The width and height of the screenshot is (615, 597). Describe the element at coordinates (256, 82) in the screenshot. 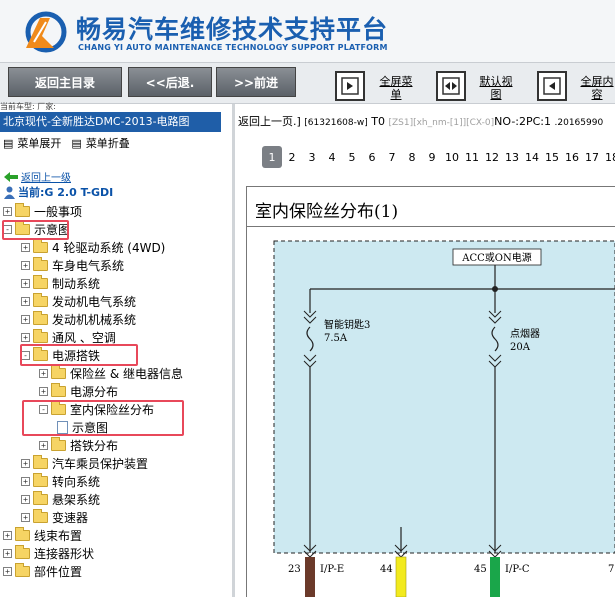

I see `forward-button: >>前进` at that location.